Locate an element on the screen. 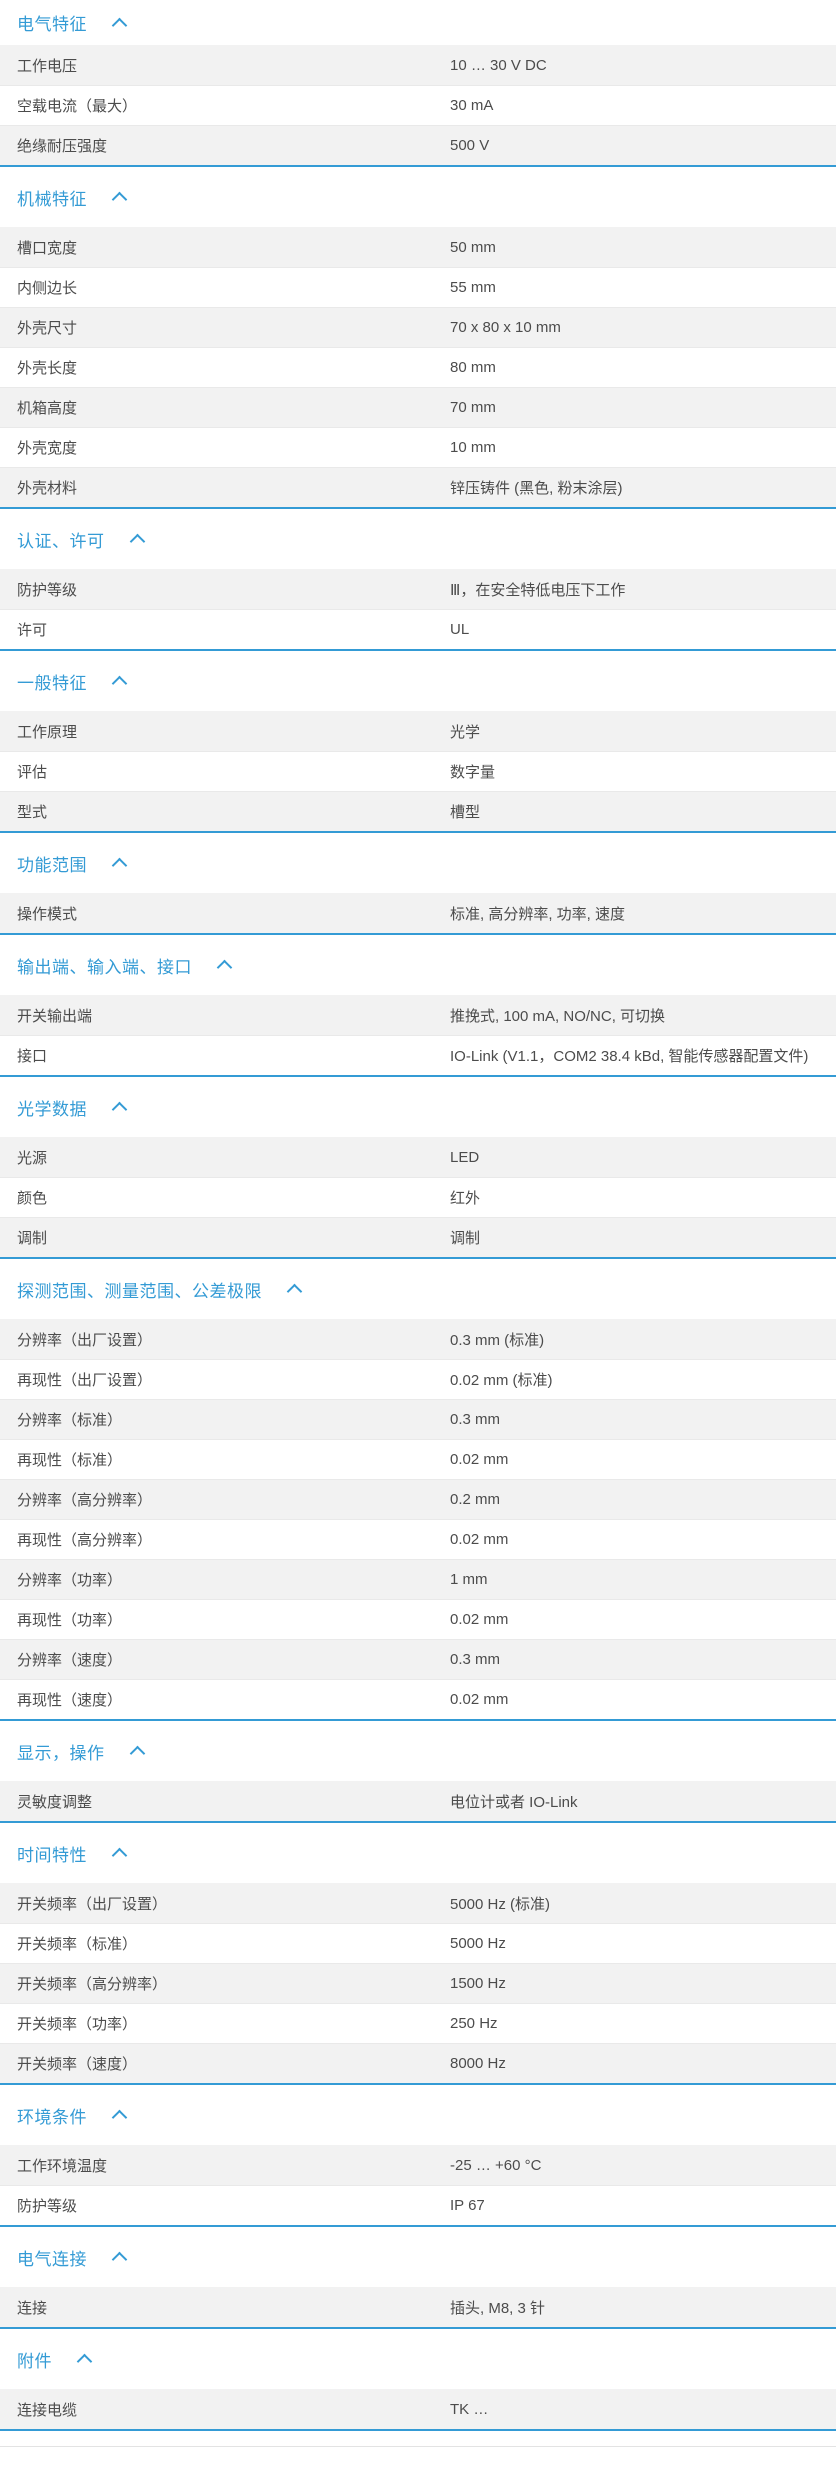 The height and width of the screenshot is (2479, 836). row-label: 分辨率（功率） is located at coordinates (70, 1580).